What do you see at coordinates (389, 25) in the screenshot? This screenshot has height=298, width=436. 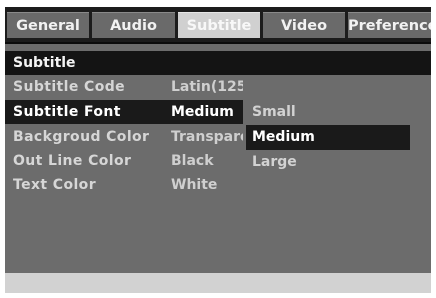 I see `tab-preference: Preference` at bounding box center [389, 25].